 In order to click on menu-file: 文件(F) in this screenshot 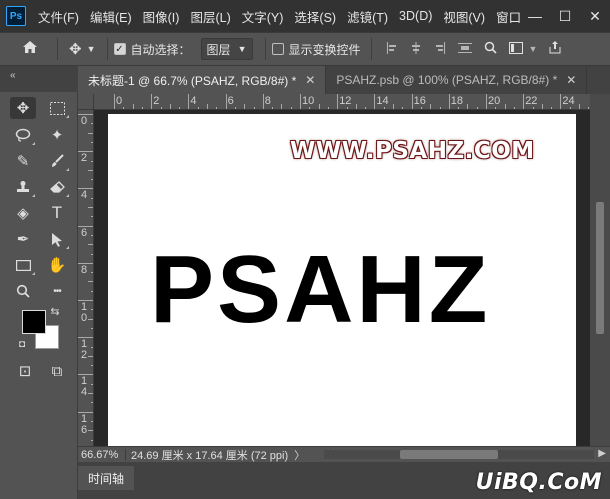, I will do `click(58, 16)`.